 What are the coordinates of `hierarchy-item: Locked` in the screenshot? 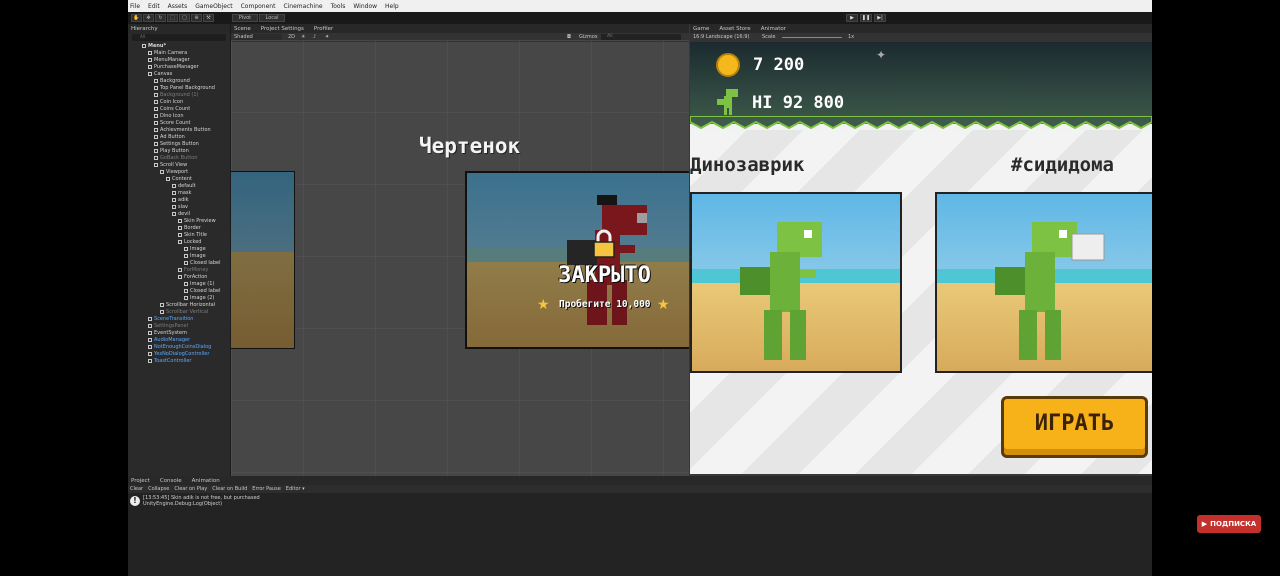 It's located at (189, 242).